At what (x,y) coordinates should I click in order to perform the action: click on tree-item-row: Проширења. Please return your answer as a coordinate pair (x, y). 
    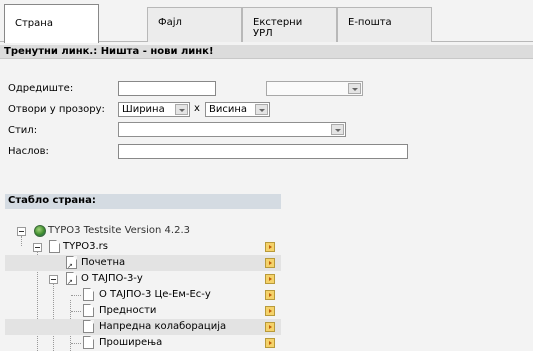
    Looking at the image, I should click on (143, 343).